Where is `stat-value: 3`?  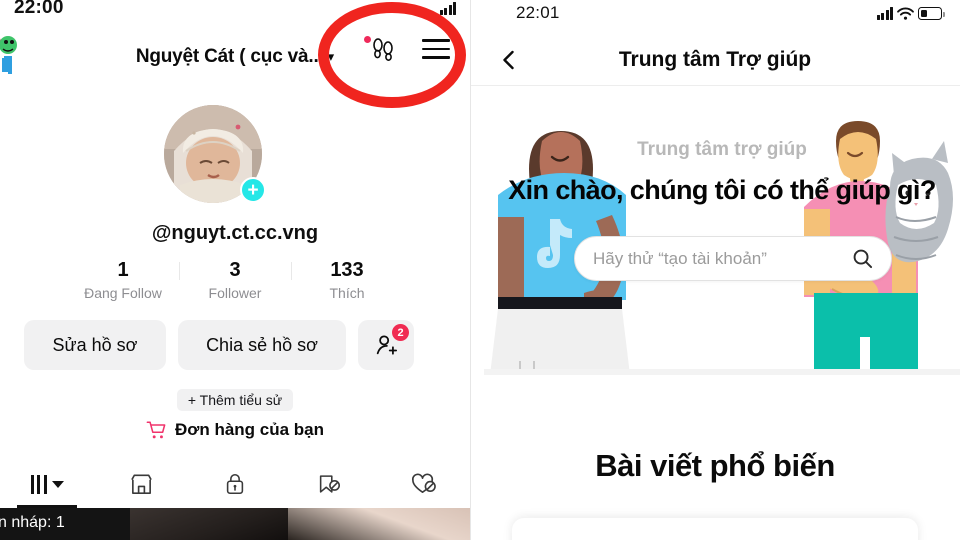
stat-value: 3 is located at coordinates (235, 270).